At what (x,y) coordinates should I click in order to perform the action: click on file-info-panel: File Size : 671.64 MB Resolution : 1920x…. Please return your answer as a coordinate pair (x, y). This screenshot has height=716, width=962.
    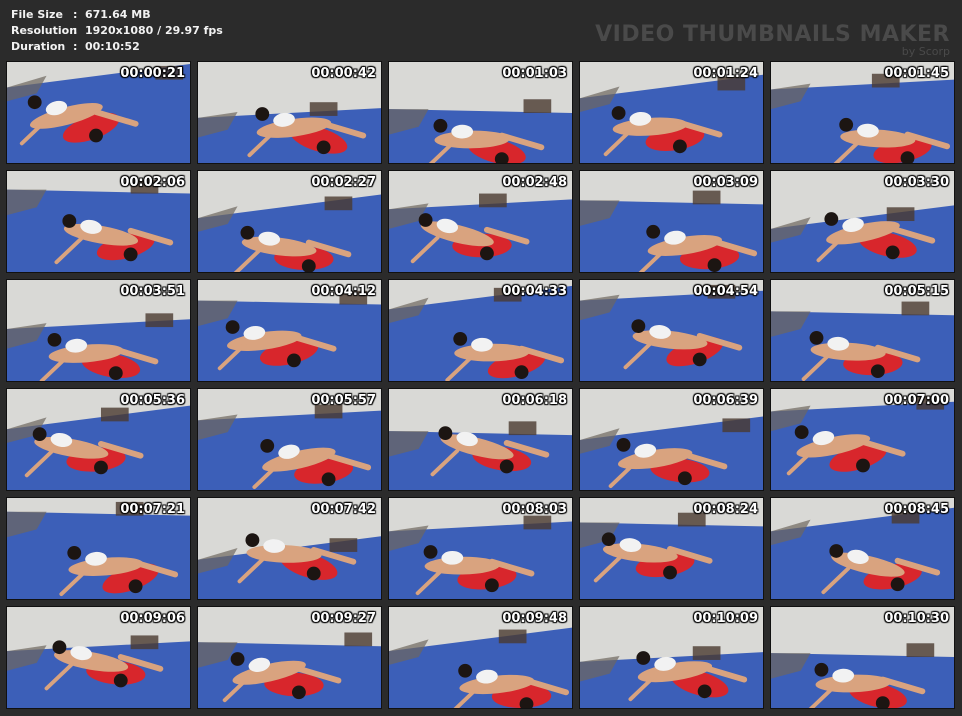
    Looking at the image, I should click on (117, 31).